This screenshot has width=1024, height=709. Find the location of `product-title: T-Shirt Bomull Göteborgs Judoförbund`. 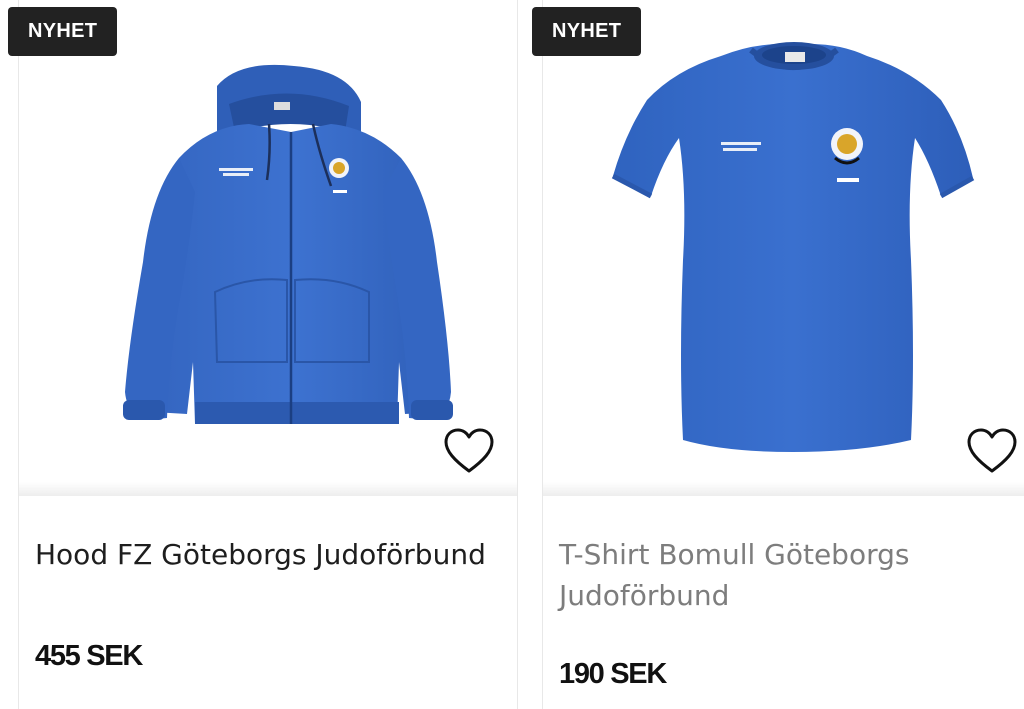

product-title: T-Shirt Bomull Göteborgs Judoförbund is located at coordinates (769, 575).